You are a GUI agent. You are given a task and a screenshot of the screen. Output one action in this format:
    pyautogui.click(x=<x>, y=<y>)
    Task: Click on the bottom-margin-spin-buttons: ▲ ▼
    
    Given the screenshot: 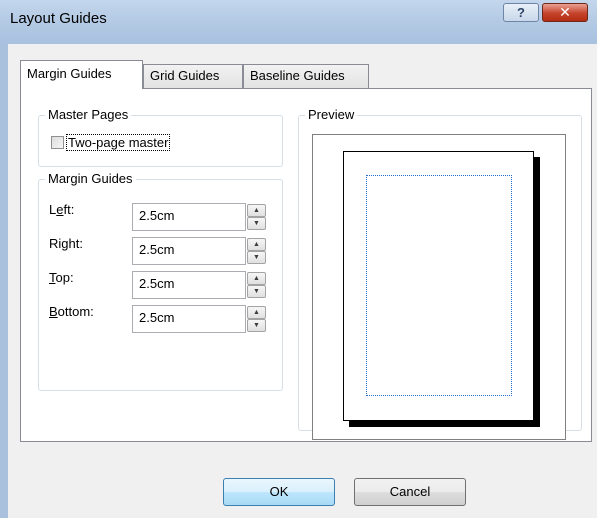 What is the action you would take?
    pyautogui.click(x=257, y=319)
    